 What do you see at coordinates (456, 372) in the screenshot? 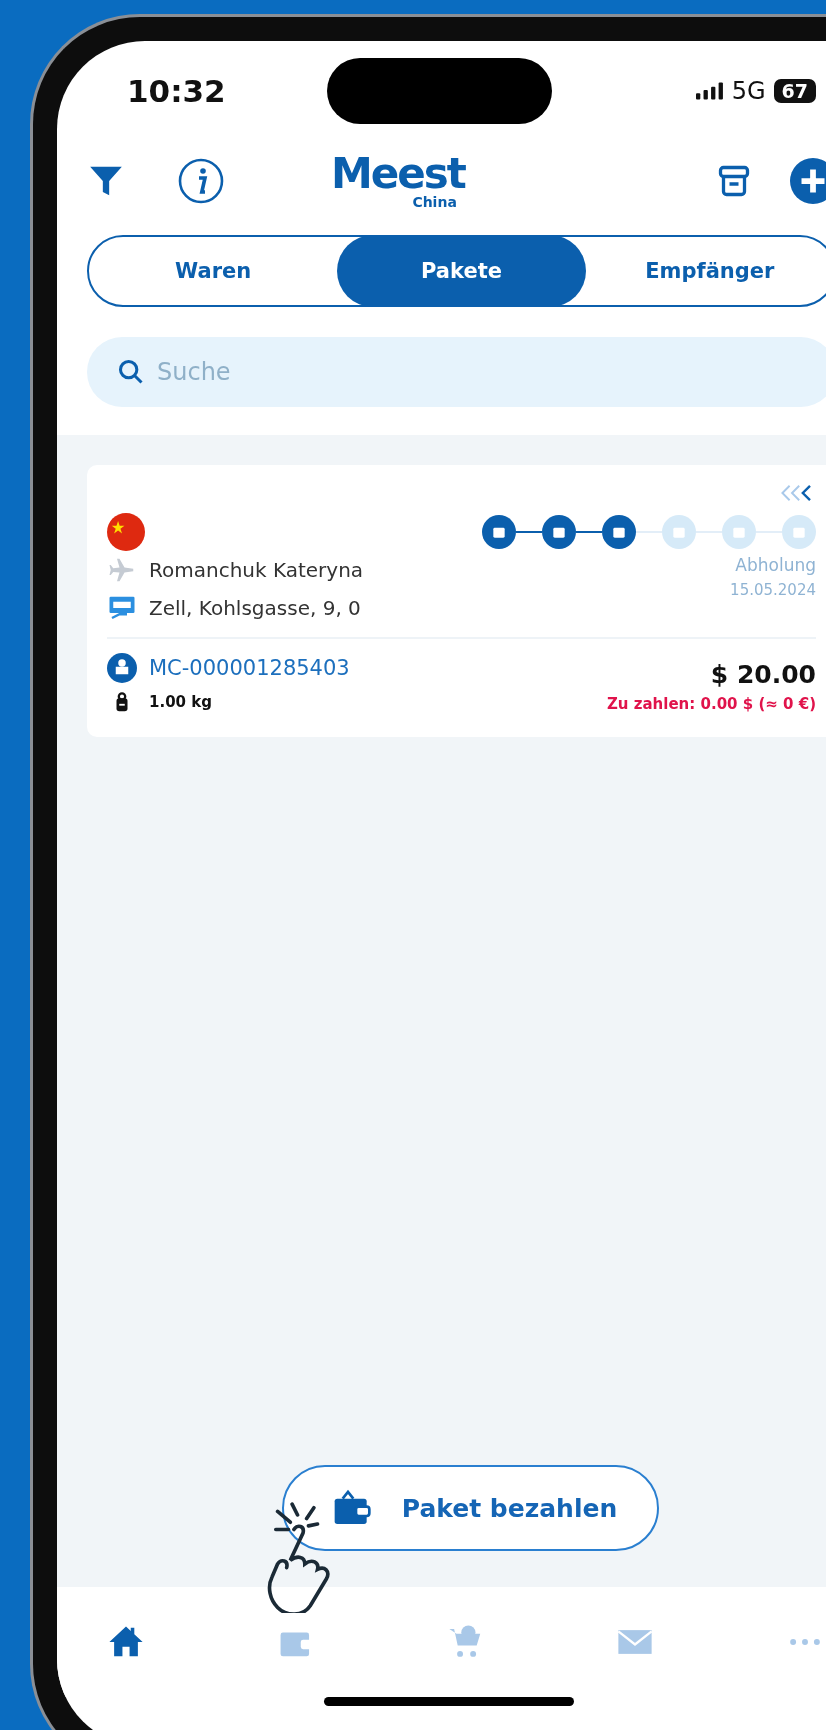
I see `search-field: Suche` at bounding box center [456, 372].